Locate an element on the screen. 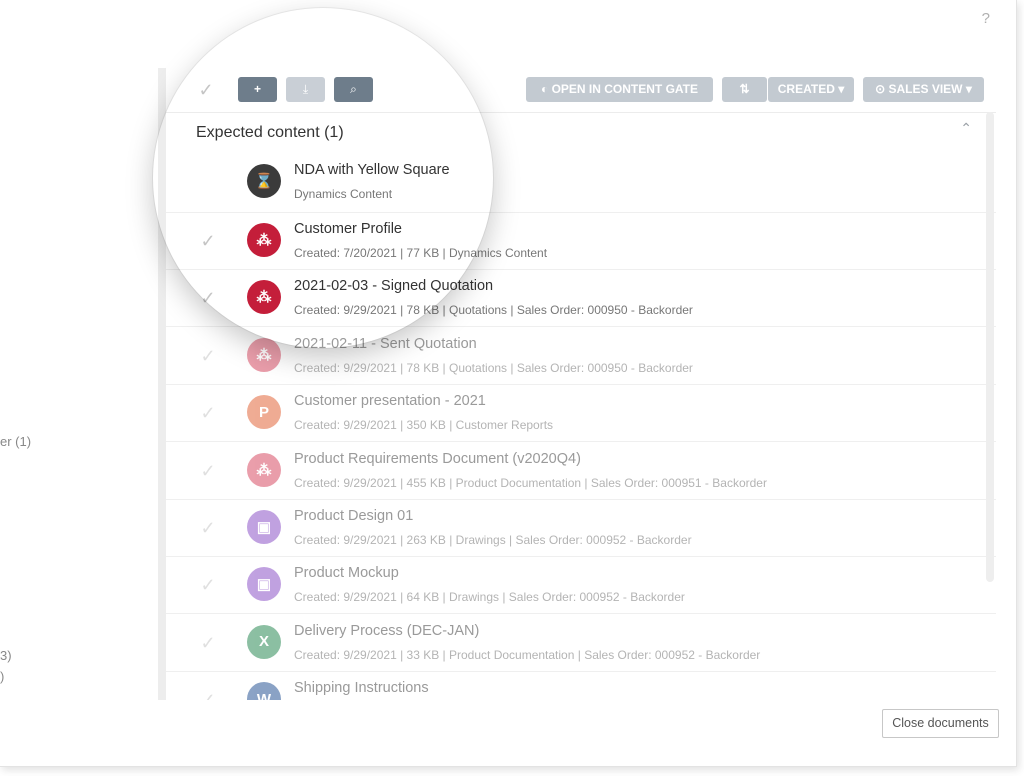 This screenshot has width=1024, height=776. glasses-icon: ⊙ is located at coordinates (882, 89).